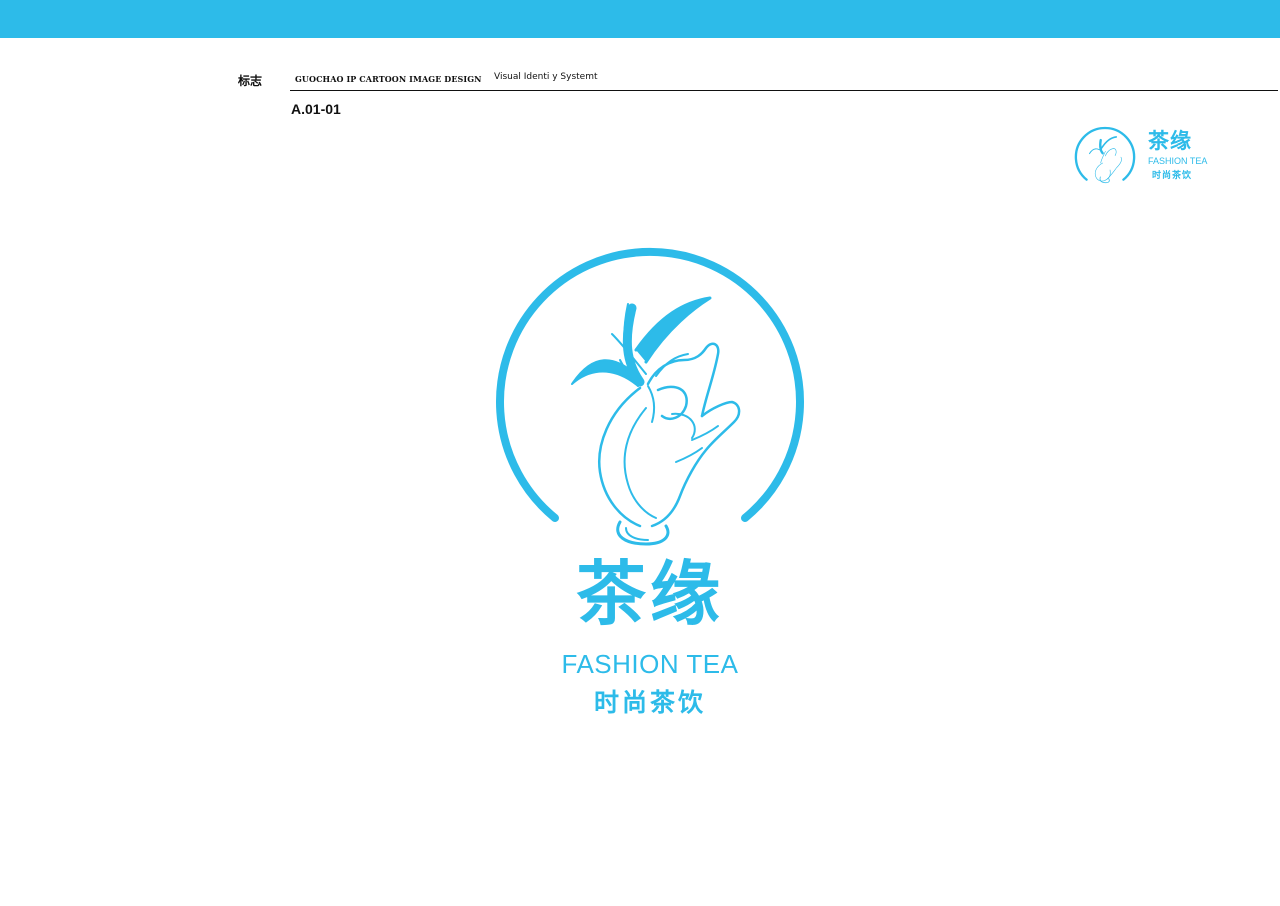 This screenshot has height=906, width=1280. What do you see at coordinates (1178, 161) in the screenshot?
I see `small-logo-english: FASHION TEA` at bounding box center [1178, 161].